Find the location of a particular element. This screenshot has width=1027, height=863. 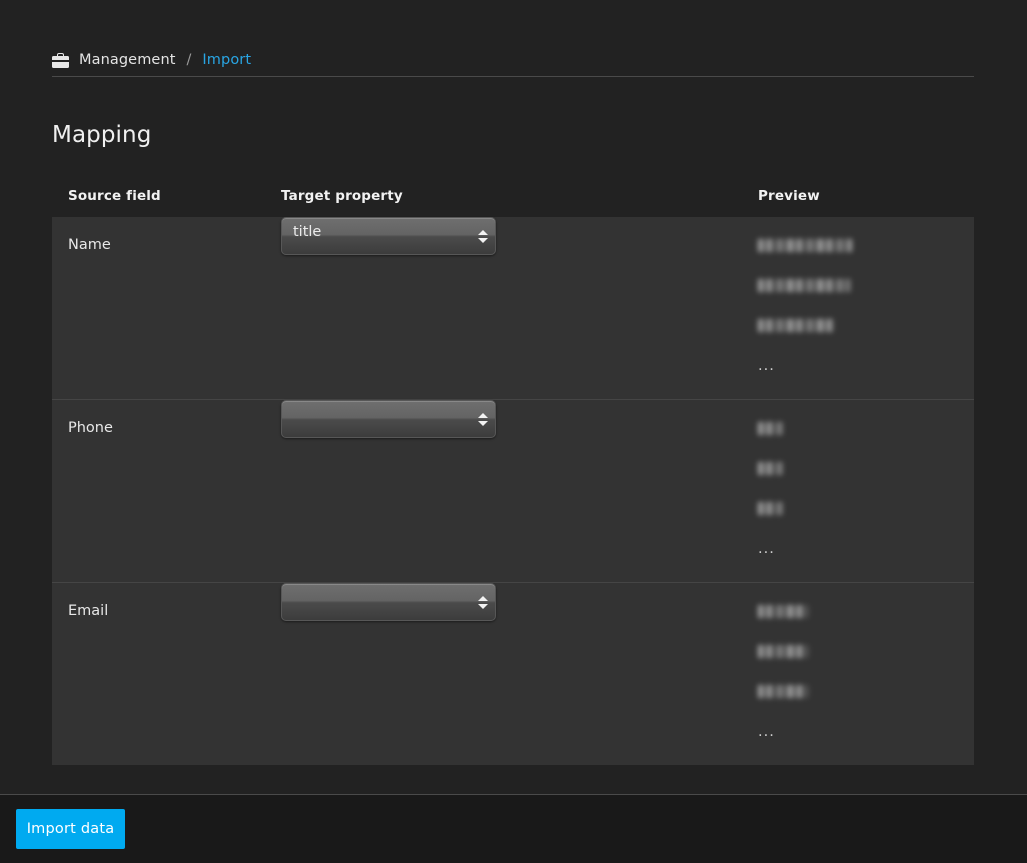

target-property-cell: title is located at coordinates (519, 308).